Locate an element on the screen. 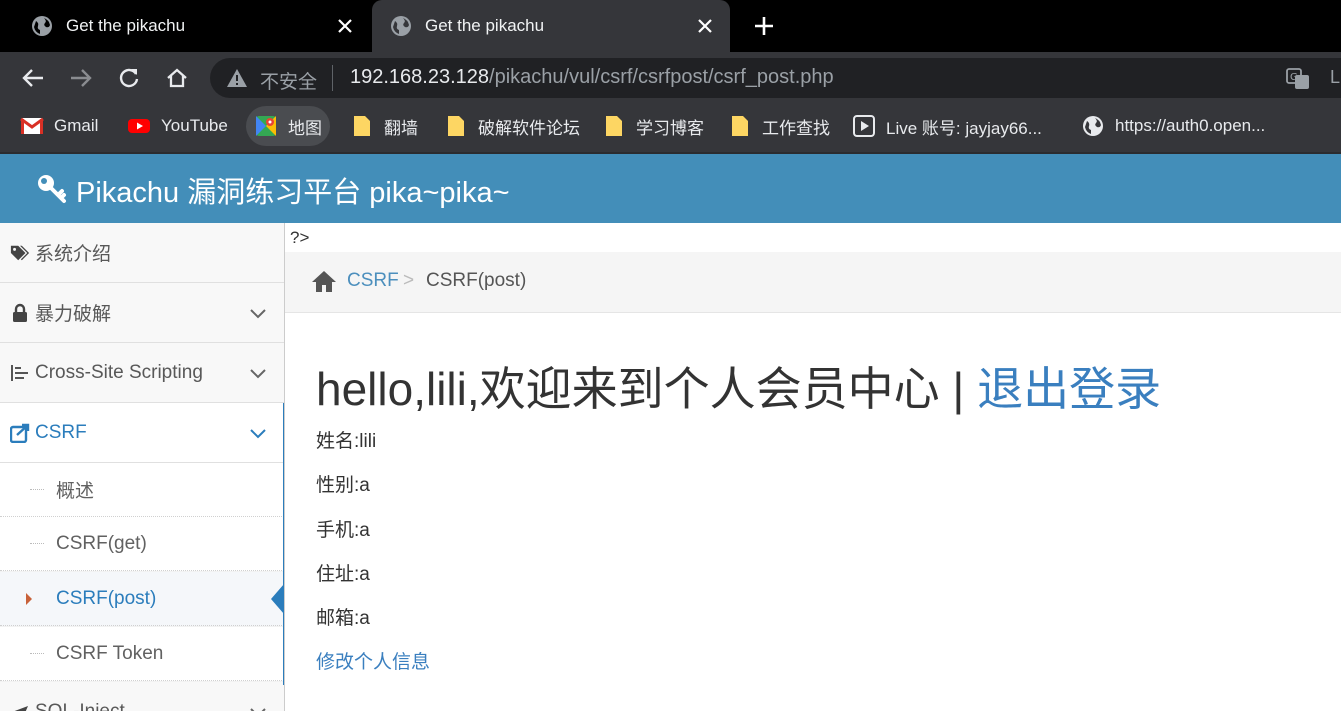 The image size is (1341, 711). tags-icon is located at coordinates (20, 253).